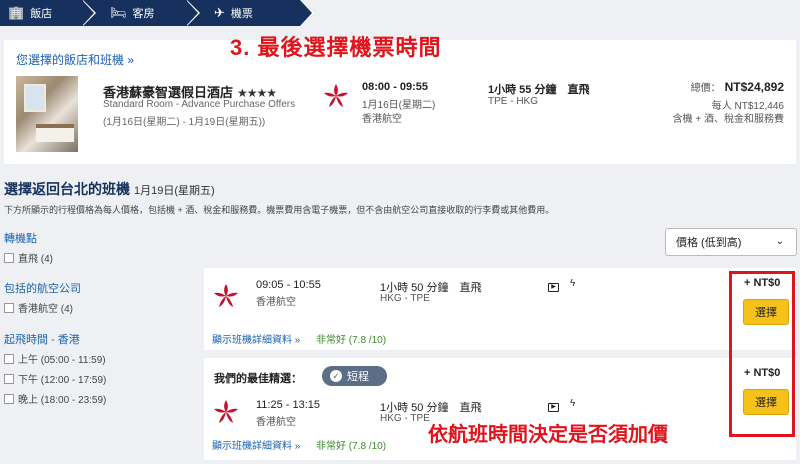  I want to click on summary-title: 您選擇的飯店和班機, so click(70, 60).